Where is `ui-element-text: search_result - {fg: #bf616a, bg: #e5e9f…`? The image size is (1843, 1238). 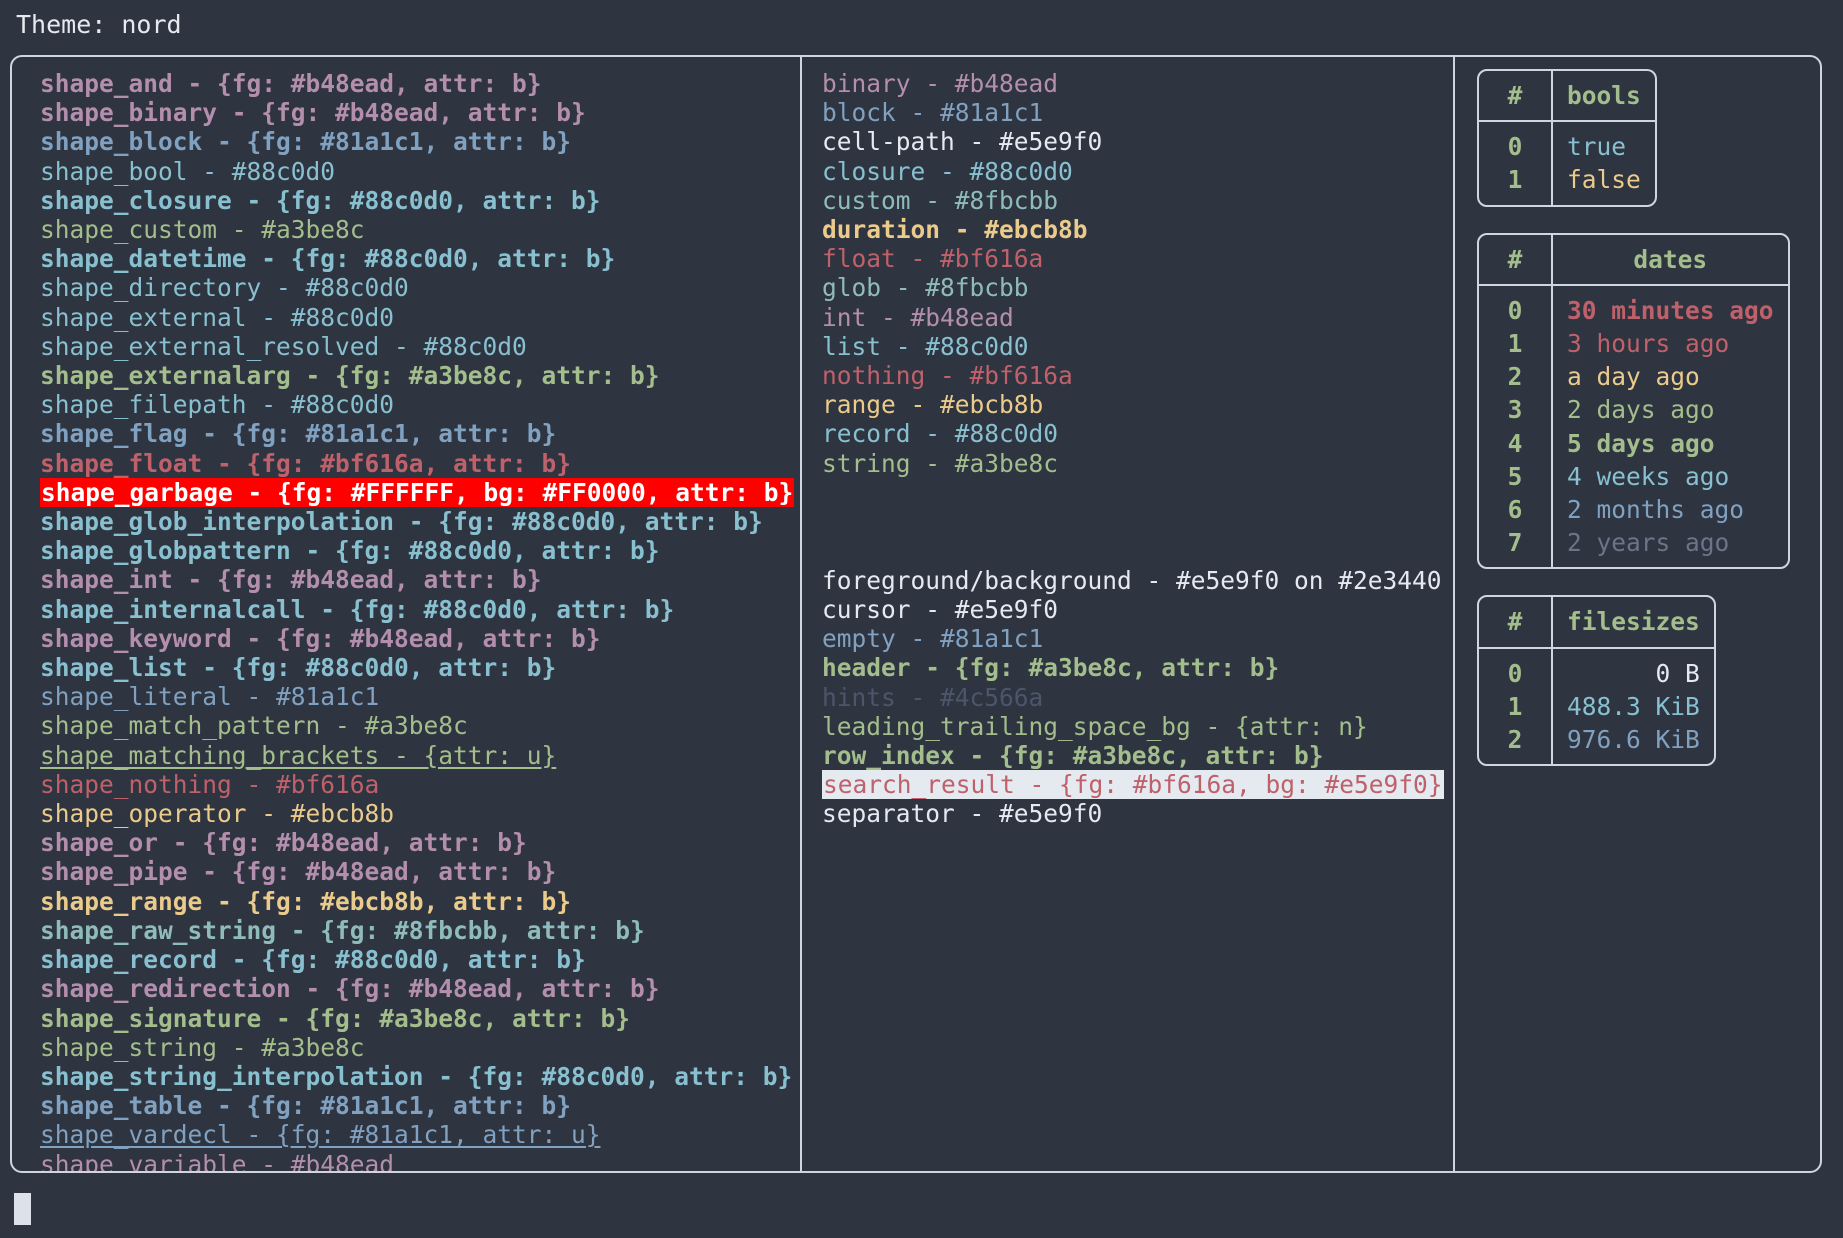 ui-element-text: search_result - {fg: #bf616a, bg: #e5e9f… is located at coordinates (1133, 785).